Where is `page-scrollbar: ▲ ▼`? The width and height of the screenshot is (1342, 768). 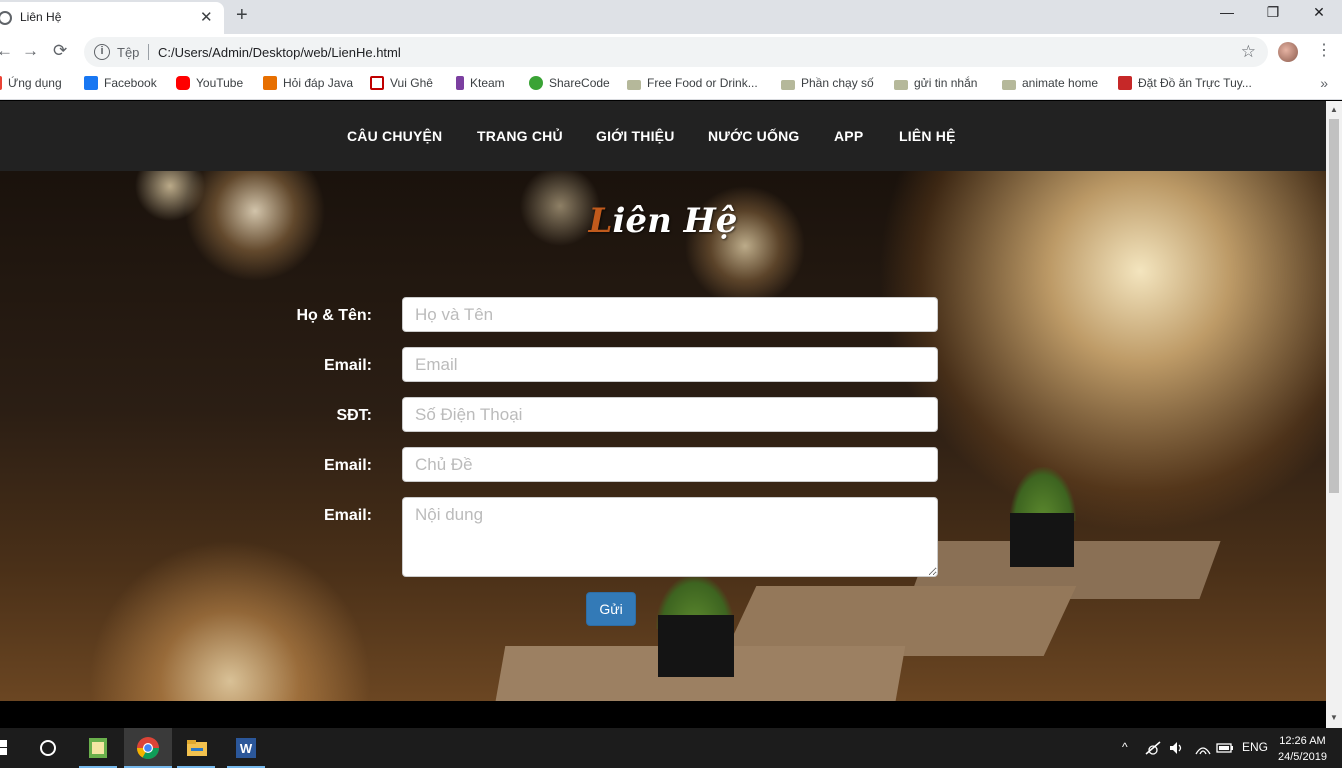 page-scrollbar: ▲ ▼ is located at coordinates (1334, 414).